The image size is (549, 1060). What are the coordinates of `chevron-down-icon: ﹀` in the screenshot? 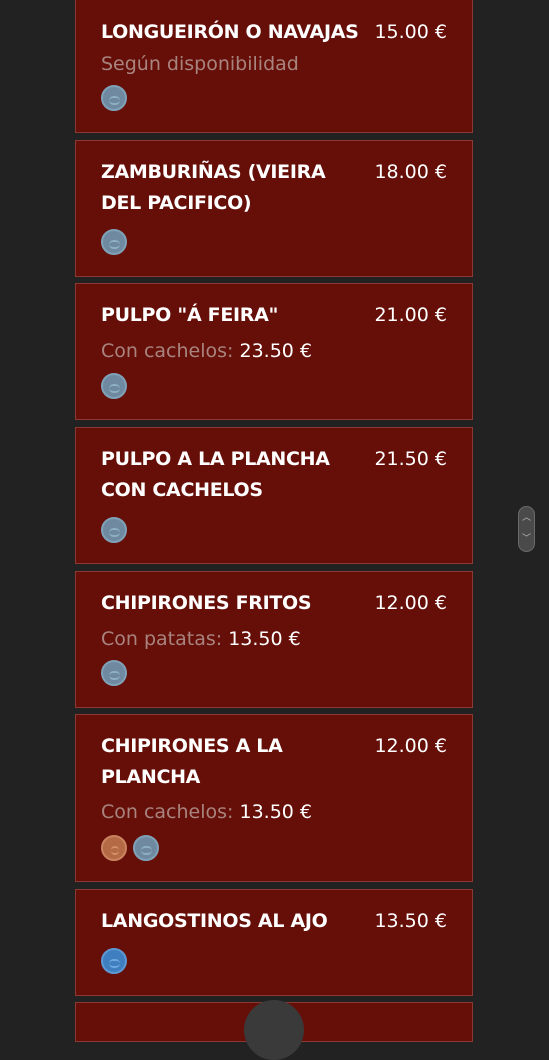 It's located at (527, 539).